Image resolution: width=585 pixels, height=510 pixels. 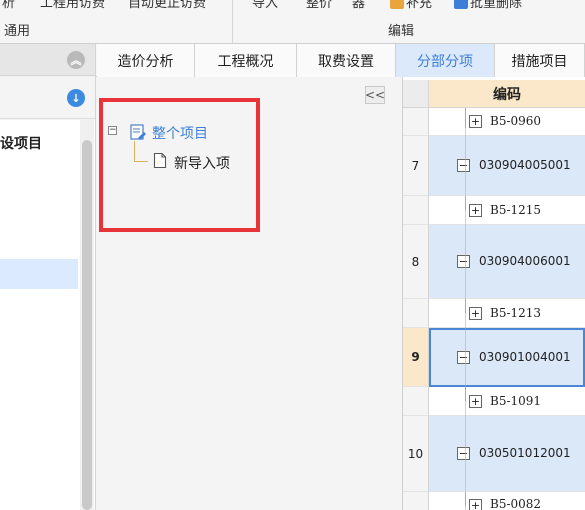 What do you see at coordinates (525, 453) in the screenshot?
I see `item-code: 030501012001` at bounding box center [525, 453].